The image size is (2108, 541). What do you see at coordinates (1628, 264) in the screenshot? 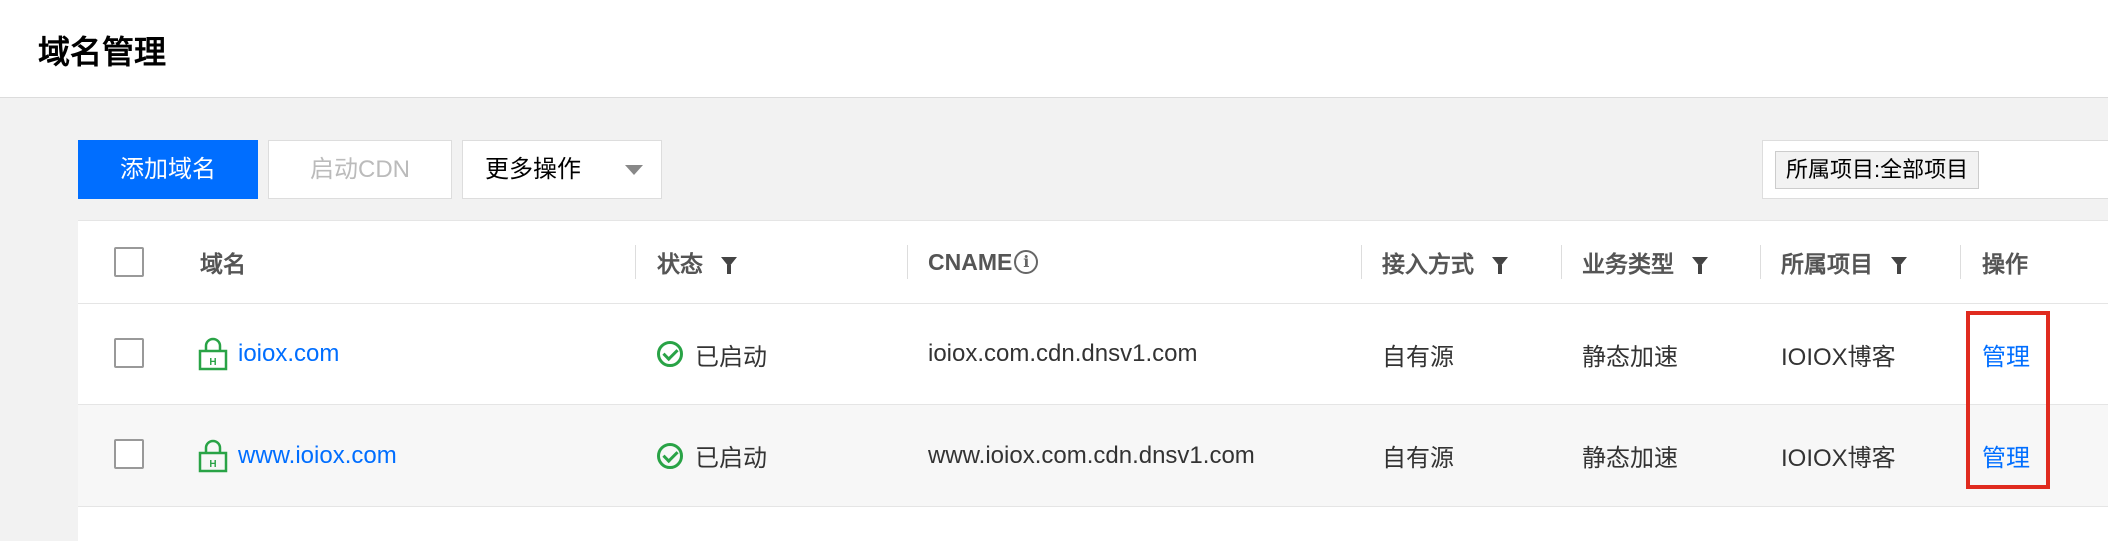
I see `column-business-label: 业务类型` at bounding box center [1628, 264].